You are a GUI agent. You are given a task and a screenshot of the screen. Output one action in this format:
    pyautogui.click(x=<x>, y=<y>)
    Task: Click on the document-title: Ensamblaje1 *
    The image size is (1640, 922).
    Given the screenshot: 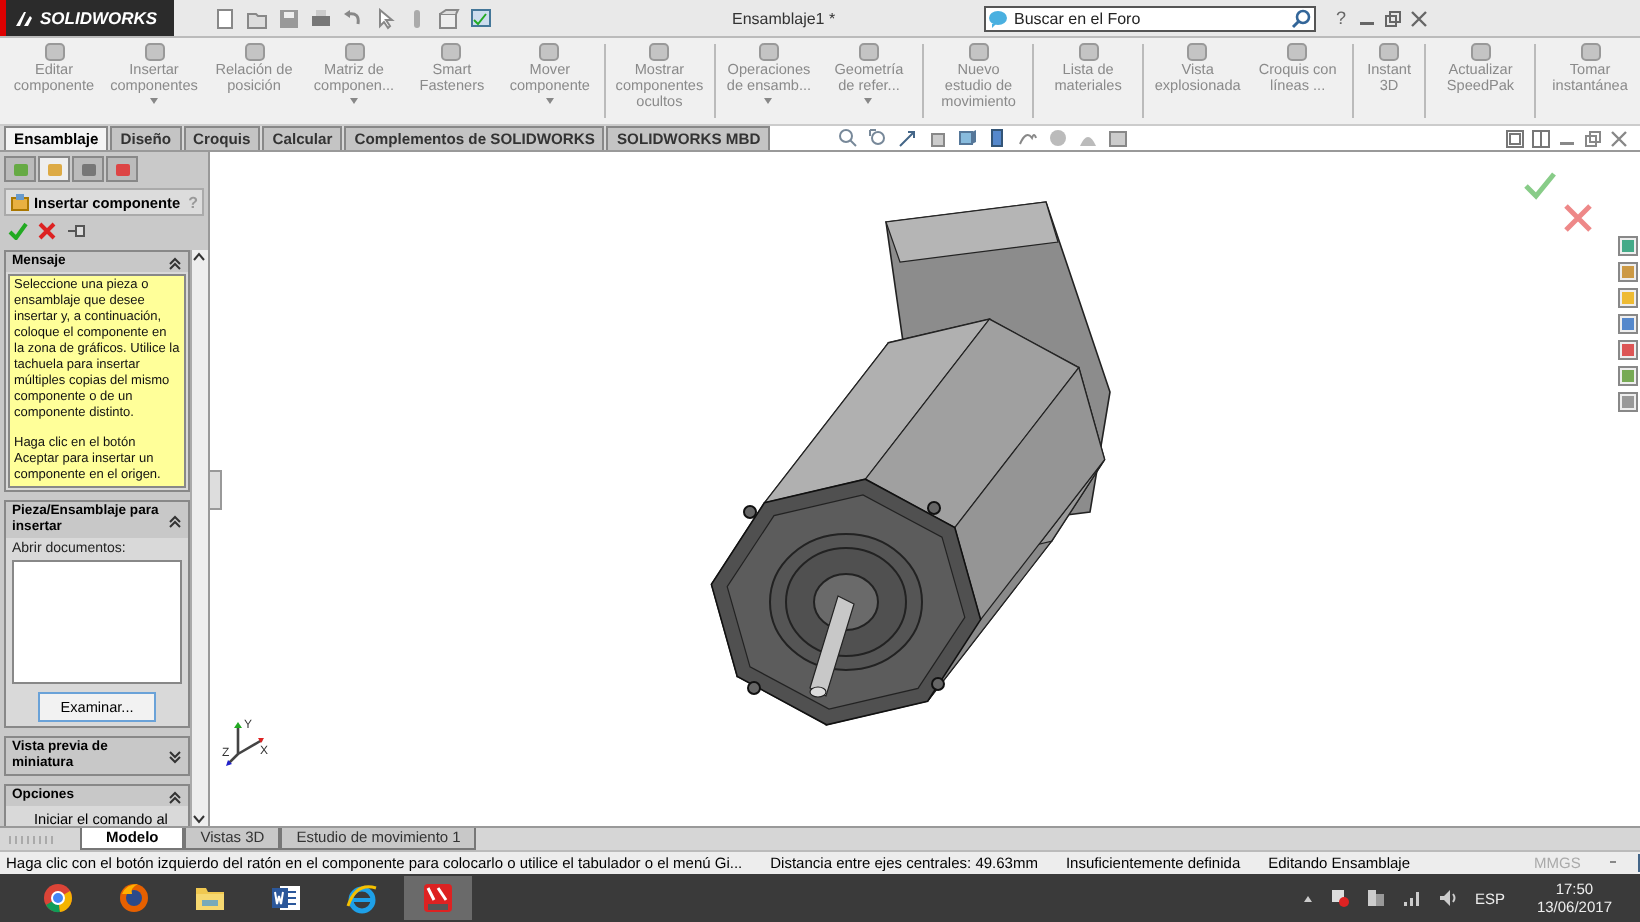 What is the action you would take?
    pyautogui.click(x=785, y=18)
    